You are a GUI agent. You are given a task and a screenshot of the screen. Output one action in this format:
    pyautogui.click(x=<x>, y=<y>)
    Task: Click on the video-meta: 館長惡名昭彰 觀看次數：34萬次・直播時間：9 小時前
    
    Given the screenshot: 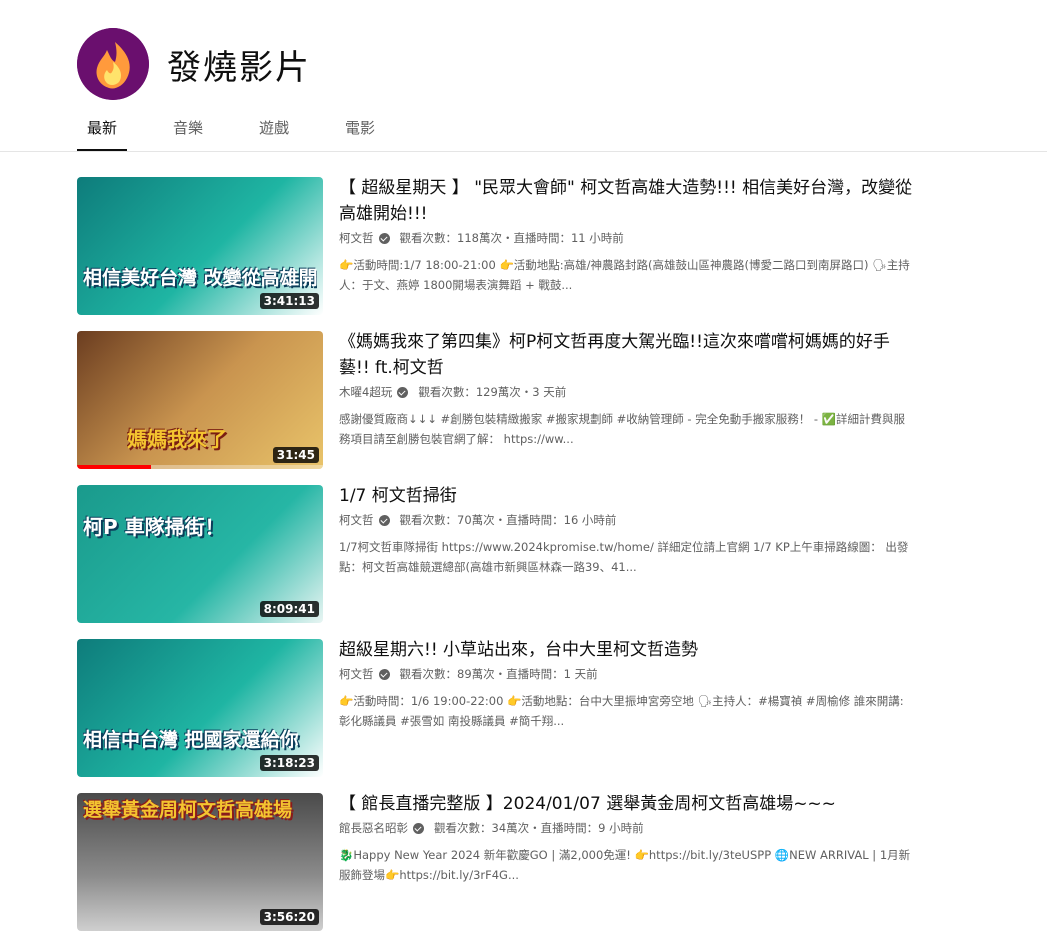 What is the action you would take?
    pyautogui.click(x=629, y=828)
    